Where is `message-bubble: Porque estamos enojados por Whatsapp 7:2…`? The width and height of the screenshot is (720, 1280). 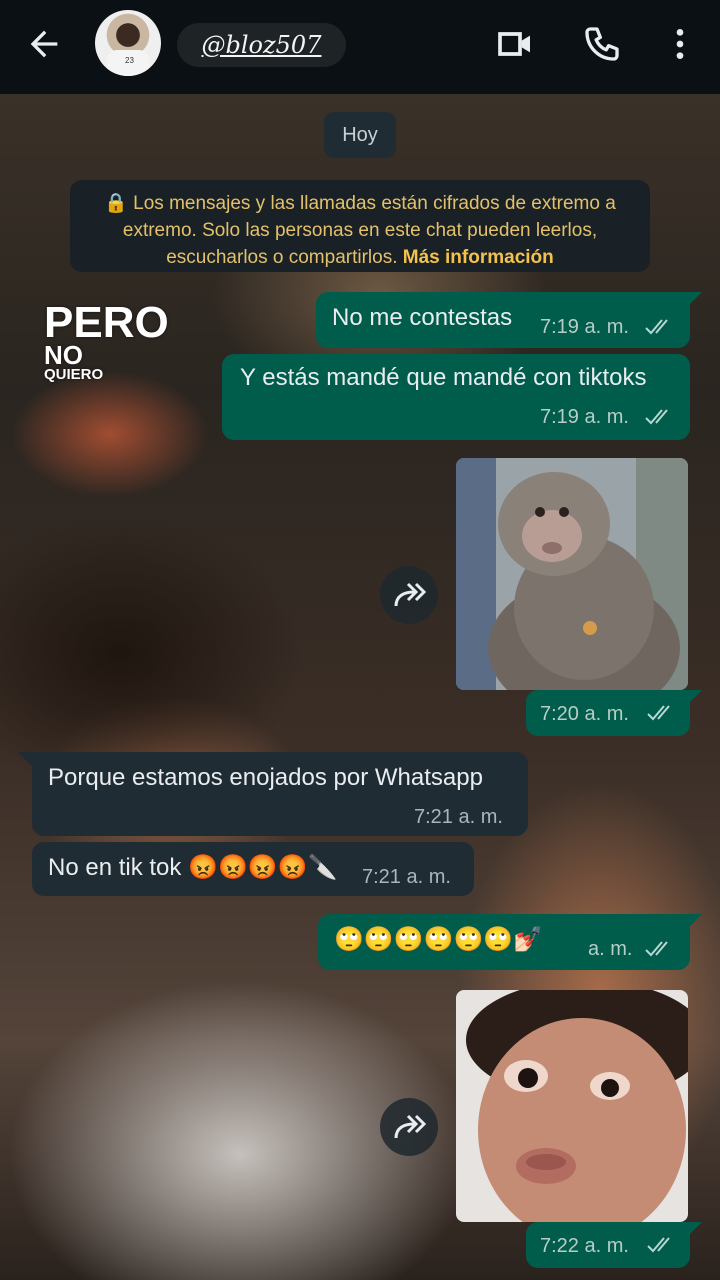
message-bubble: Porque estamos enojados por Whatsapp 7:2… is located at coordinates (280, 794).